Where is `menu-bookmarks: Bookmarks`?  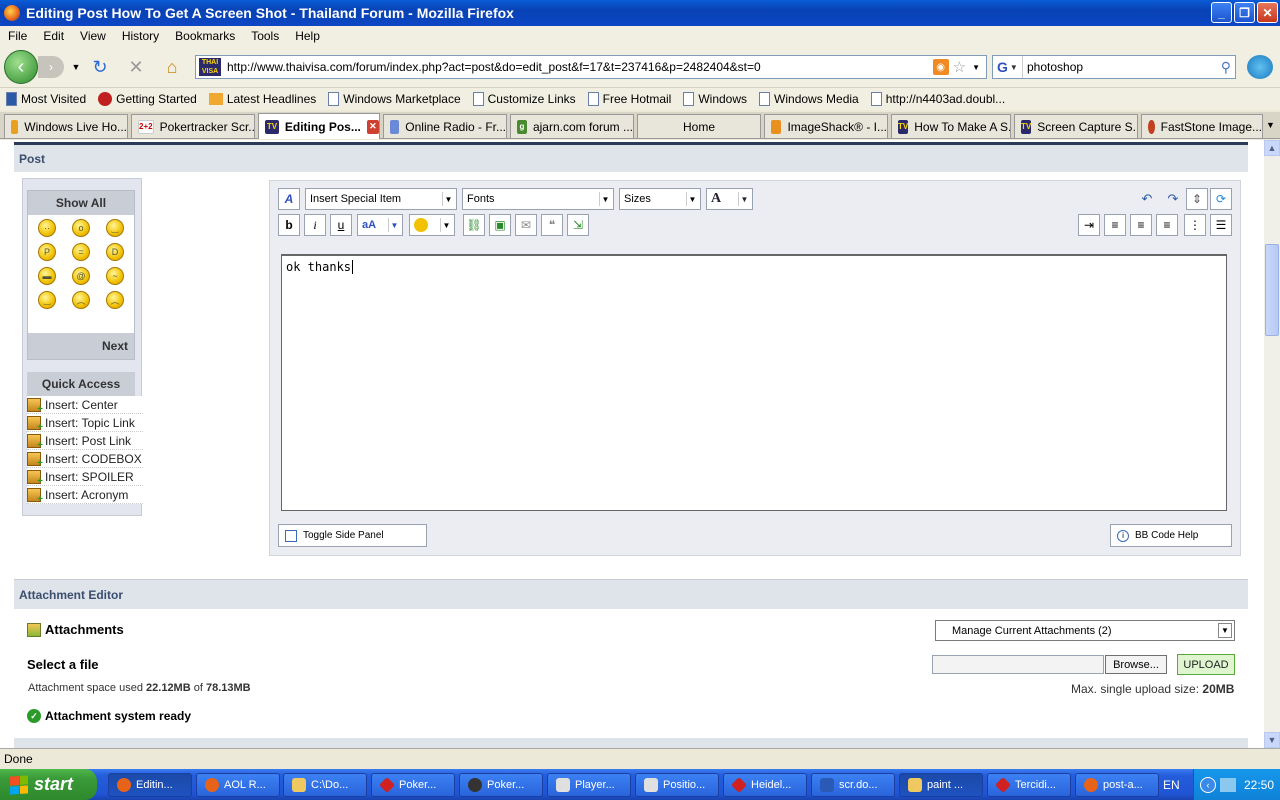
menu-bookmarks: Bookmarks is located at coordinates (205, 36).